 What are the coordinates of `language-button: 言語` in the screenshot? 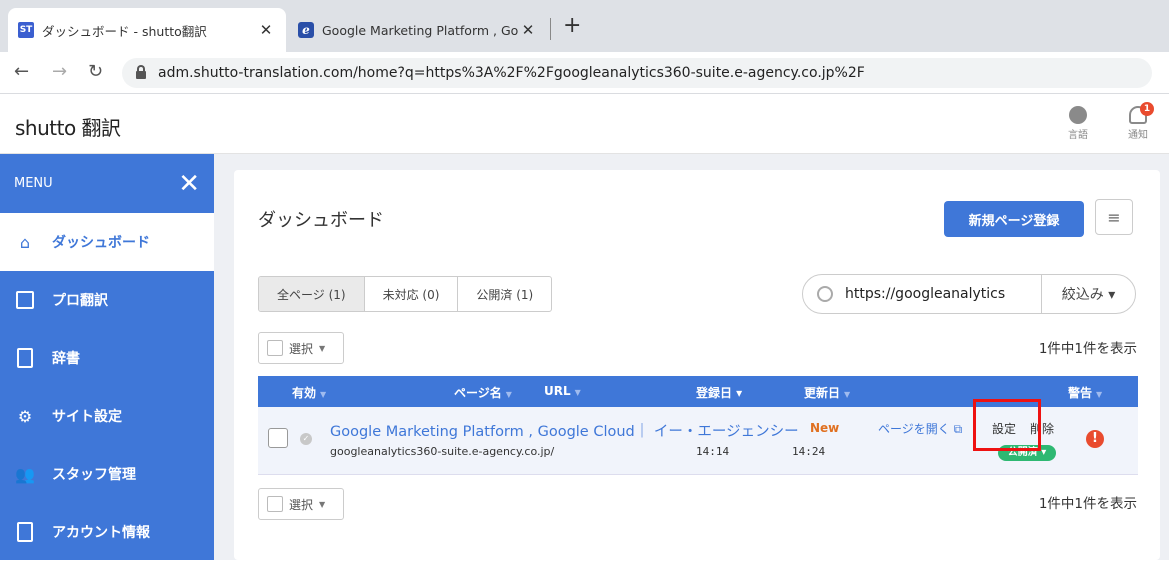 It's located at (1078, 123).